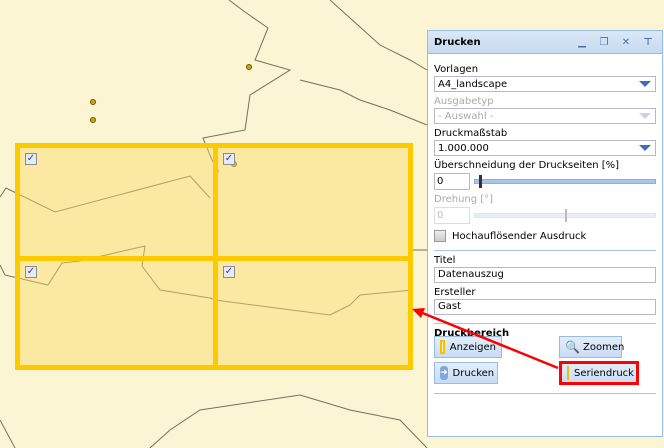  What do you see at coordinates (455, 292) in the screenshot?
I see `ersteller-label: Ersteller` at bounding box center [455, 292].